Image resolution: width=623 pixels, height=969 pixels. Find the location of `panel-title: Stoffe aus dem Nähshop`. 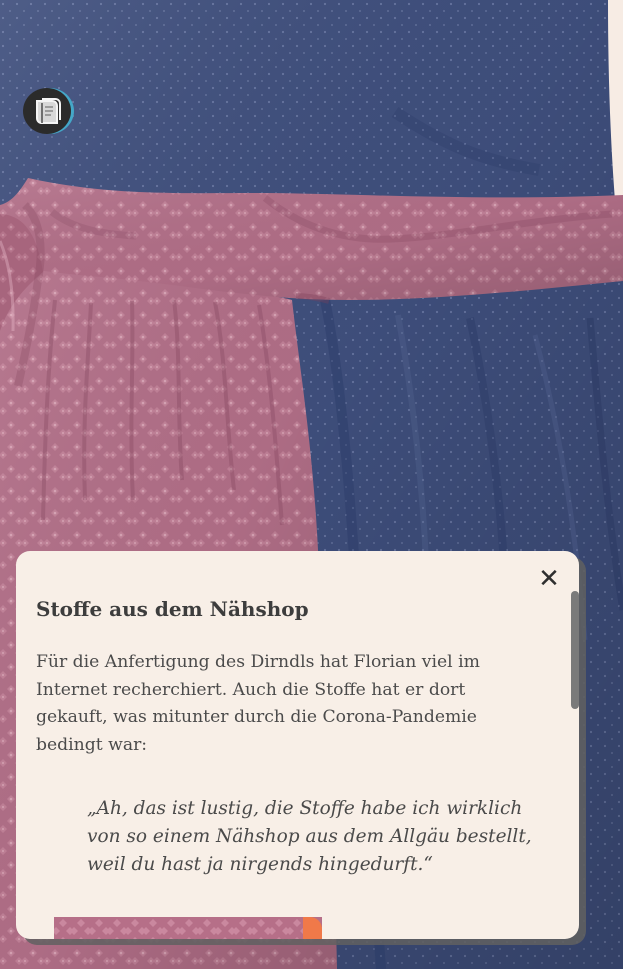

panel-title: Stoffe aus dem Nähshop is located at coordinates (172, 609).